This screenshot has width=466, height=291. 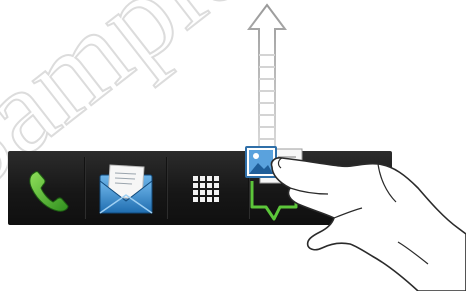 I want to click on dock-item-phone, so click(x=46, y=188).